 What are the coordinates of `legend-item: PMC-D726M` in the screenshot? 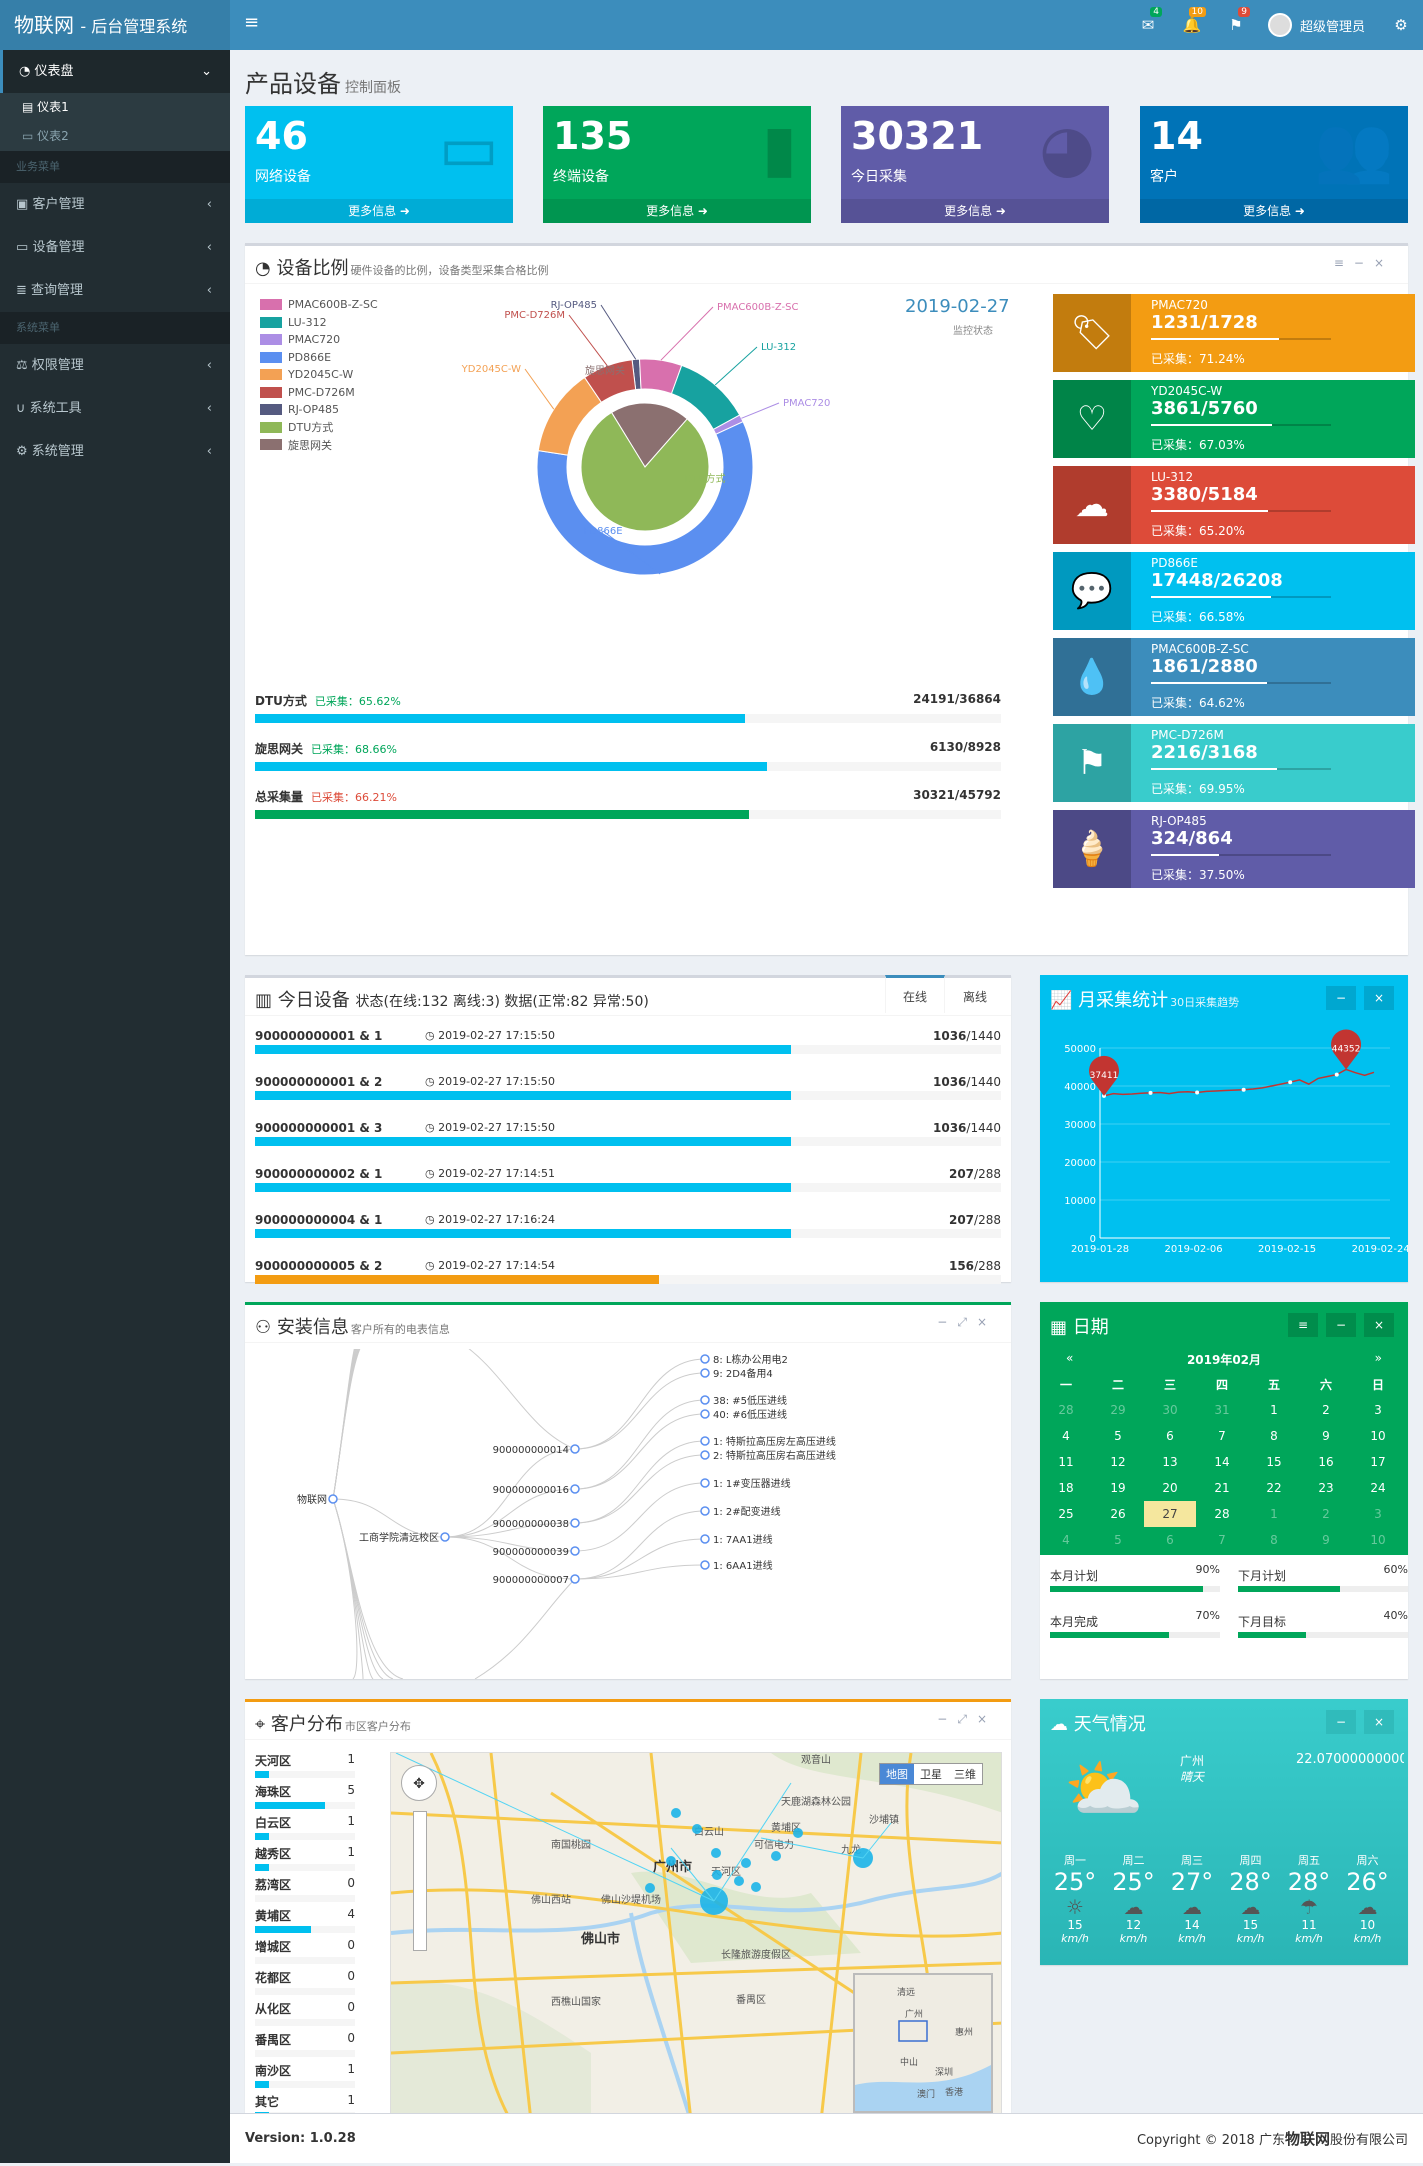 It's located at (319, 393).